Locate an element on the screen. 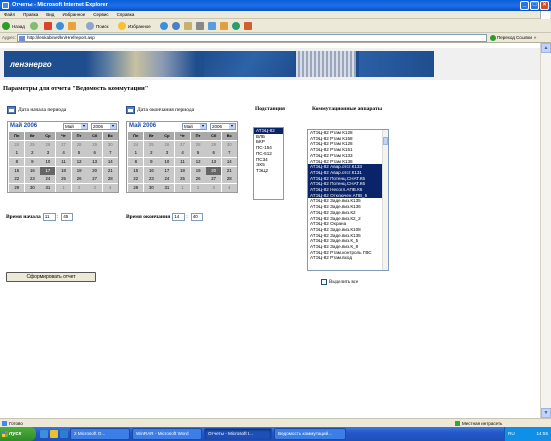  history-button is located at coordinates (176, 26).